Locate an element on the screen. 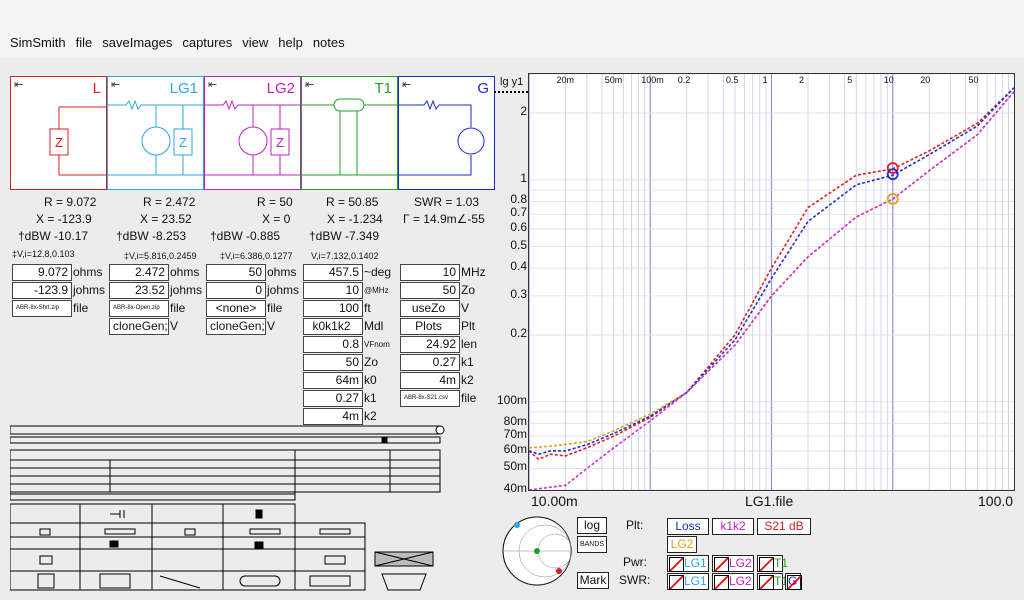 The image size is (1024, 600). log-button: log is located at coordinates (592, 525).